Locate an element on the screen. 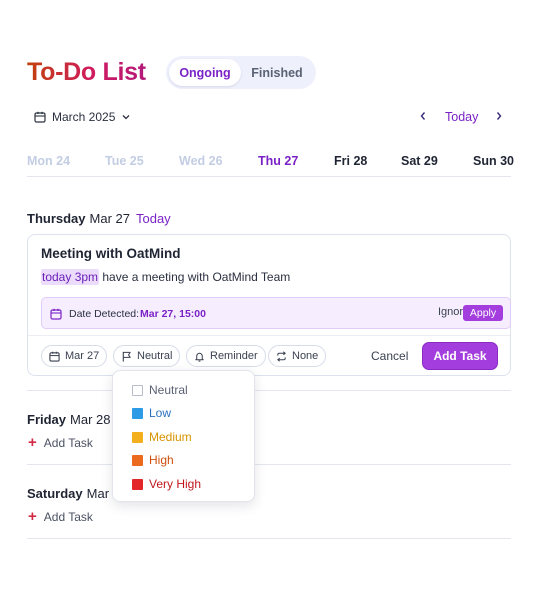 This screenshot has width=552, height=600. status-tabs: Ongoing Finished is located at coordinates (241, 72).